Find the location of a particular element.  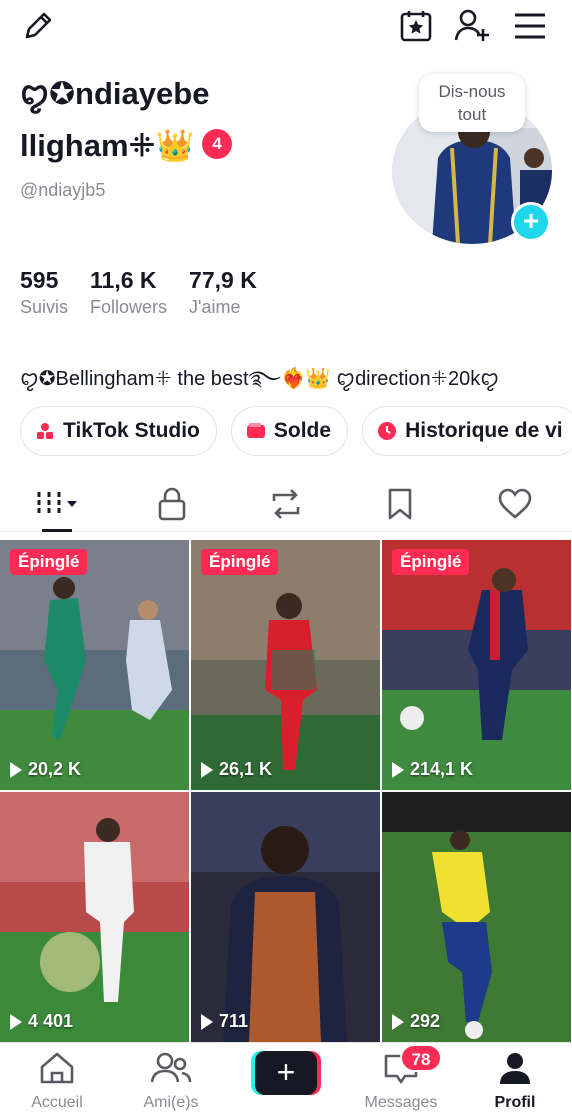

video-thumbnail: Épinglé 20,2 K is located at coordinates (94, 665).